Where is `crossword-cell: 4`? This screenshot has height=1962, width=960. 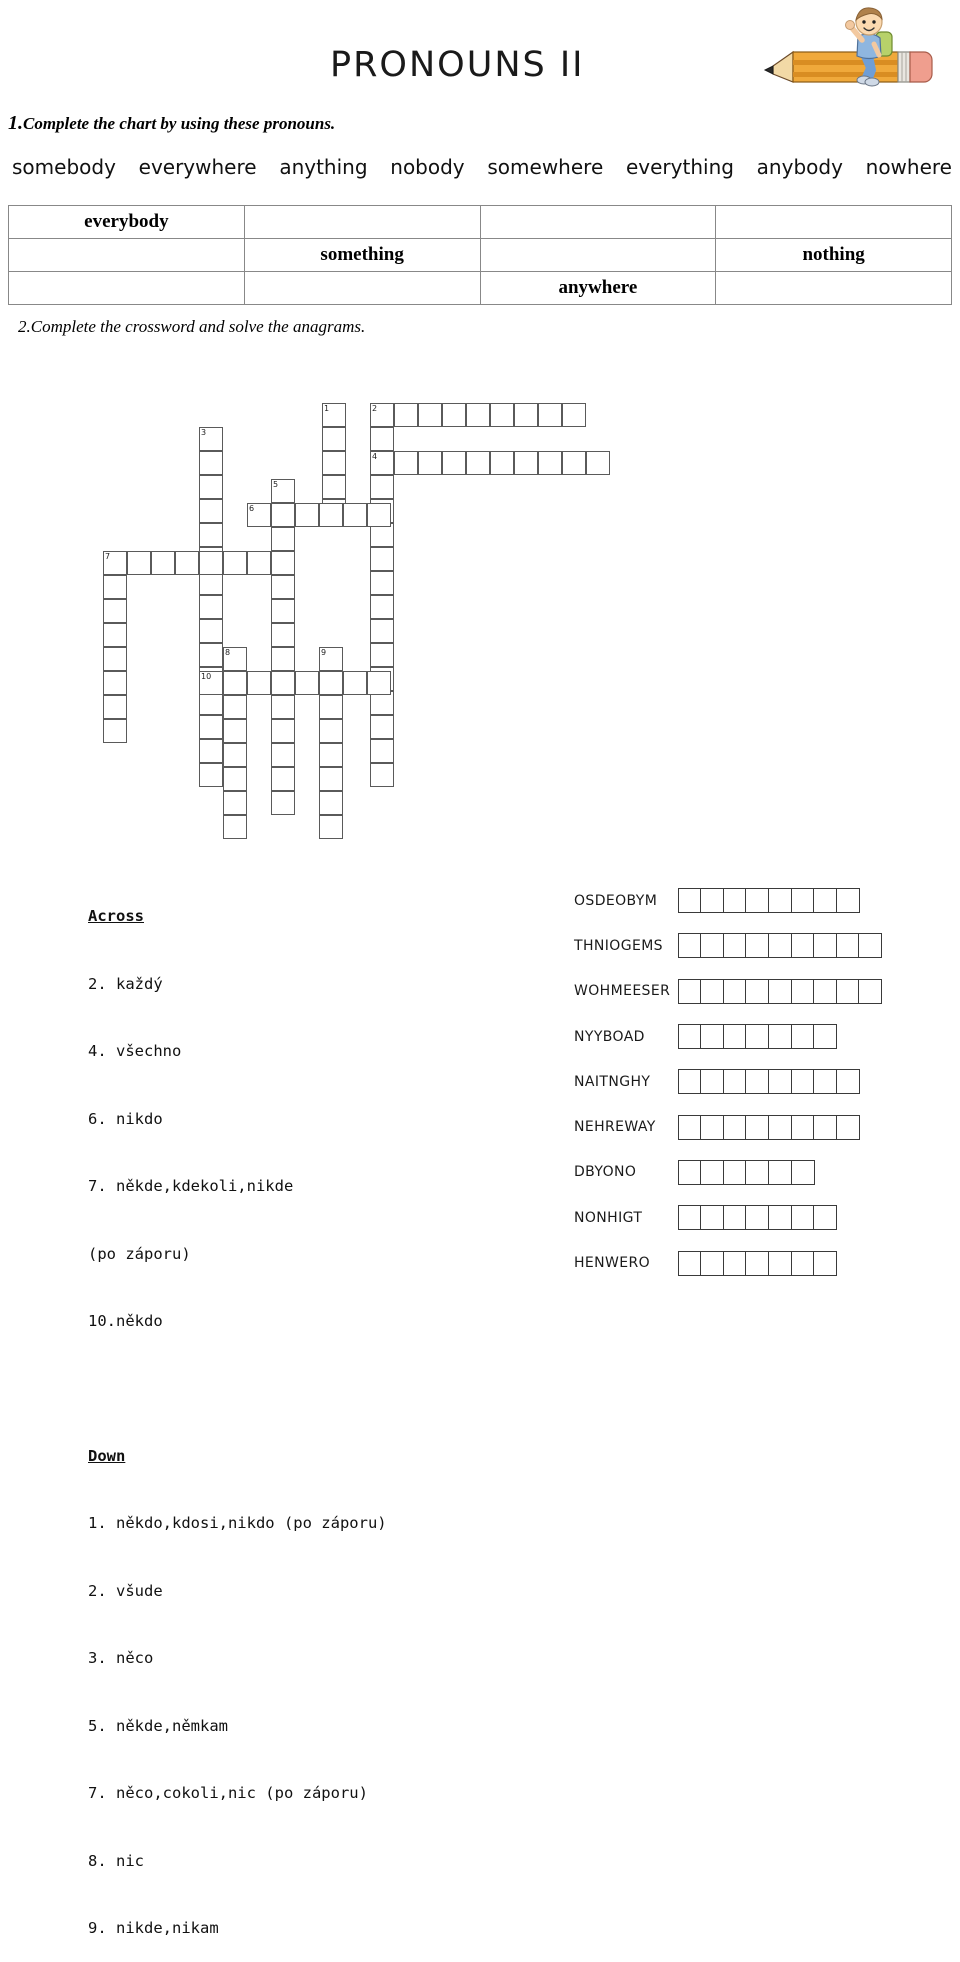 crossword-cell: 4 is located at coordinates (382, 463).